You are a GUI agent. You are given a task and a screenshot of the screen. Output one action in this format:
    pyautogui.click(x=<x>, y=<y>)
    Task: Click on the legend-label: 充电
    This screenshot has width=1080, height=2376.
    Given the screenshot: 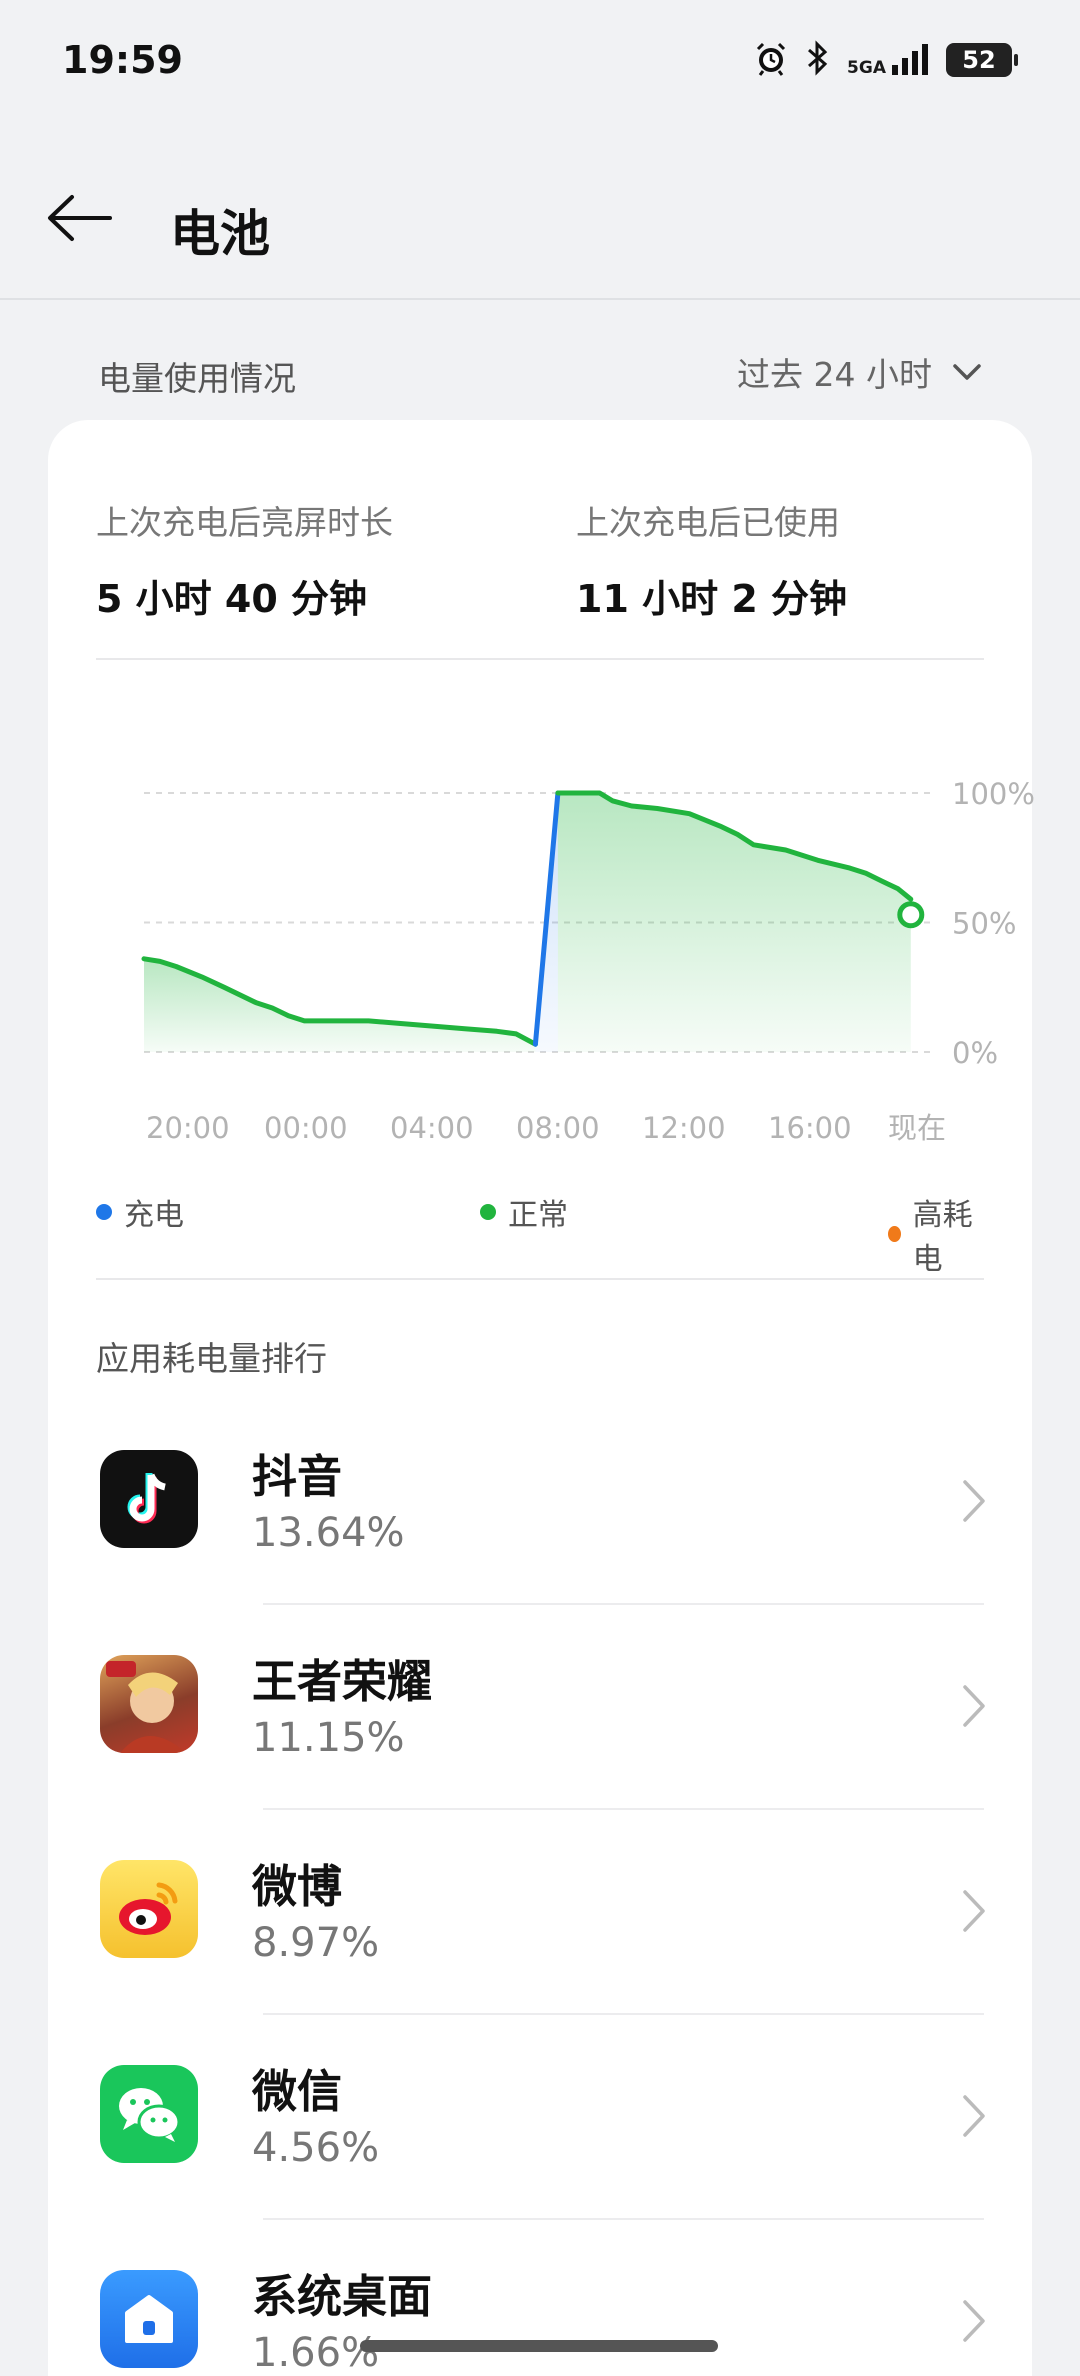 What is the action you would take?
    pyautogui.click(x=154, y=1215)
    